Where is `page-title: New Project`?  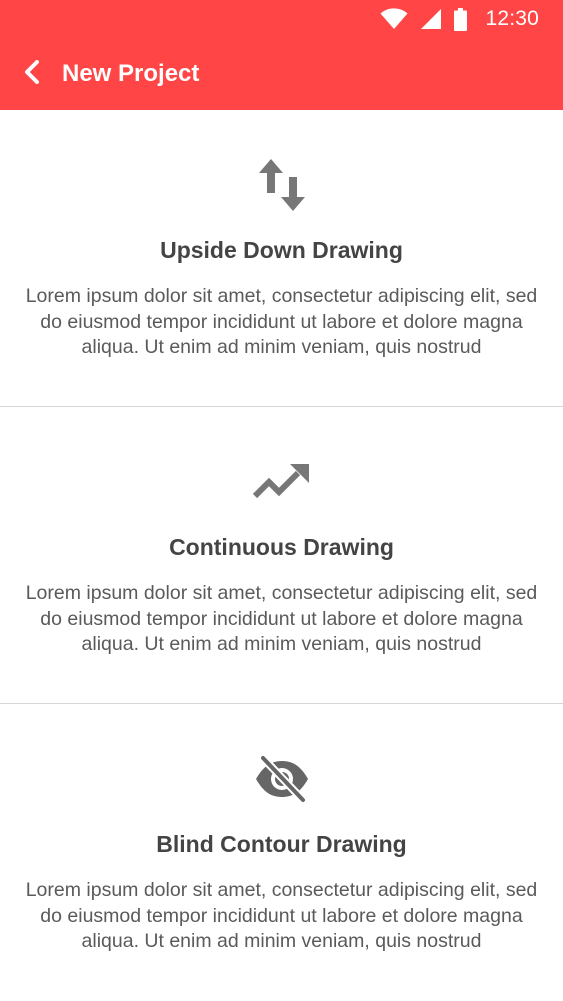 page-title: New Project is located at coordinates (131, 73).